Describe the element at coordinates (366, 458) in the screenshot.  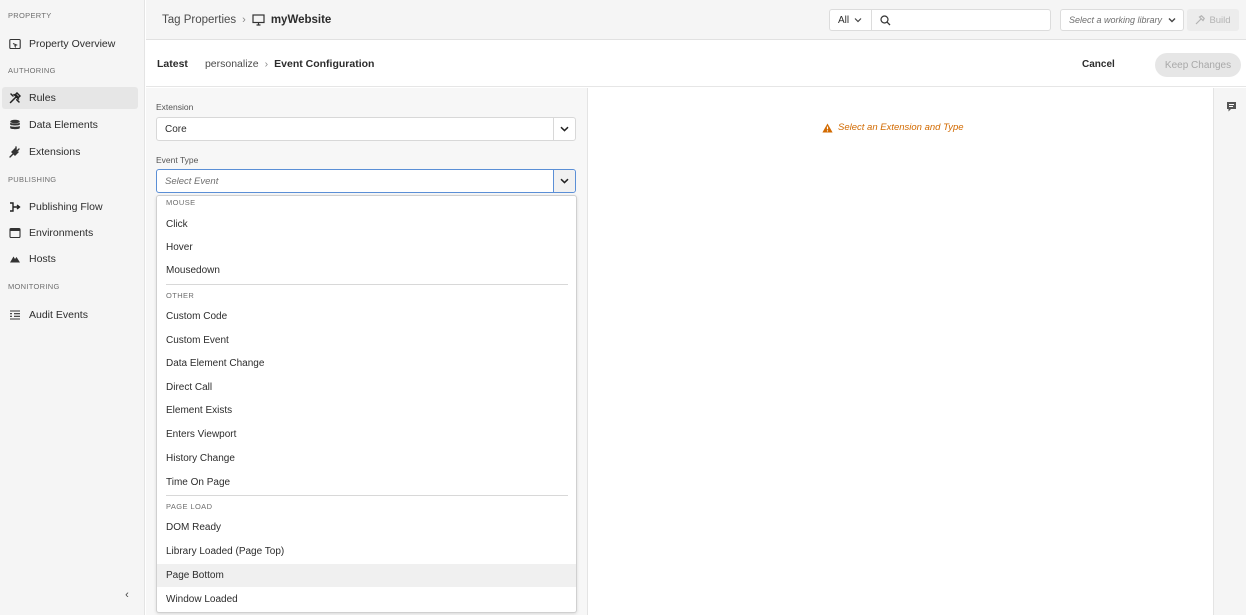
I see `menu-item-history-change: History Change` at that location.